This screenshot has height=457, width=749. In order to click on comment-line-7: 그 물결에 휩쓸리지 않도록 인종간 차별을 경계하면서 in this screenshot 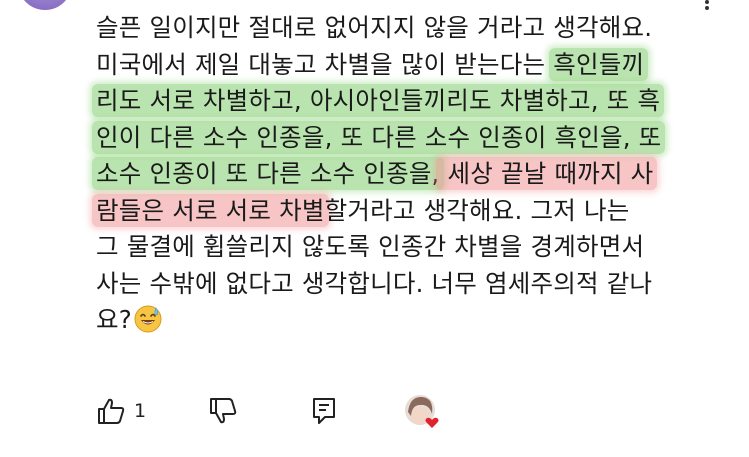, I will do `click(370, 246)`.